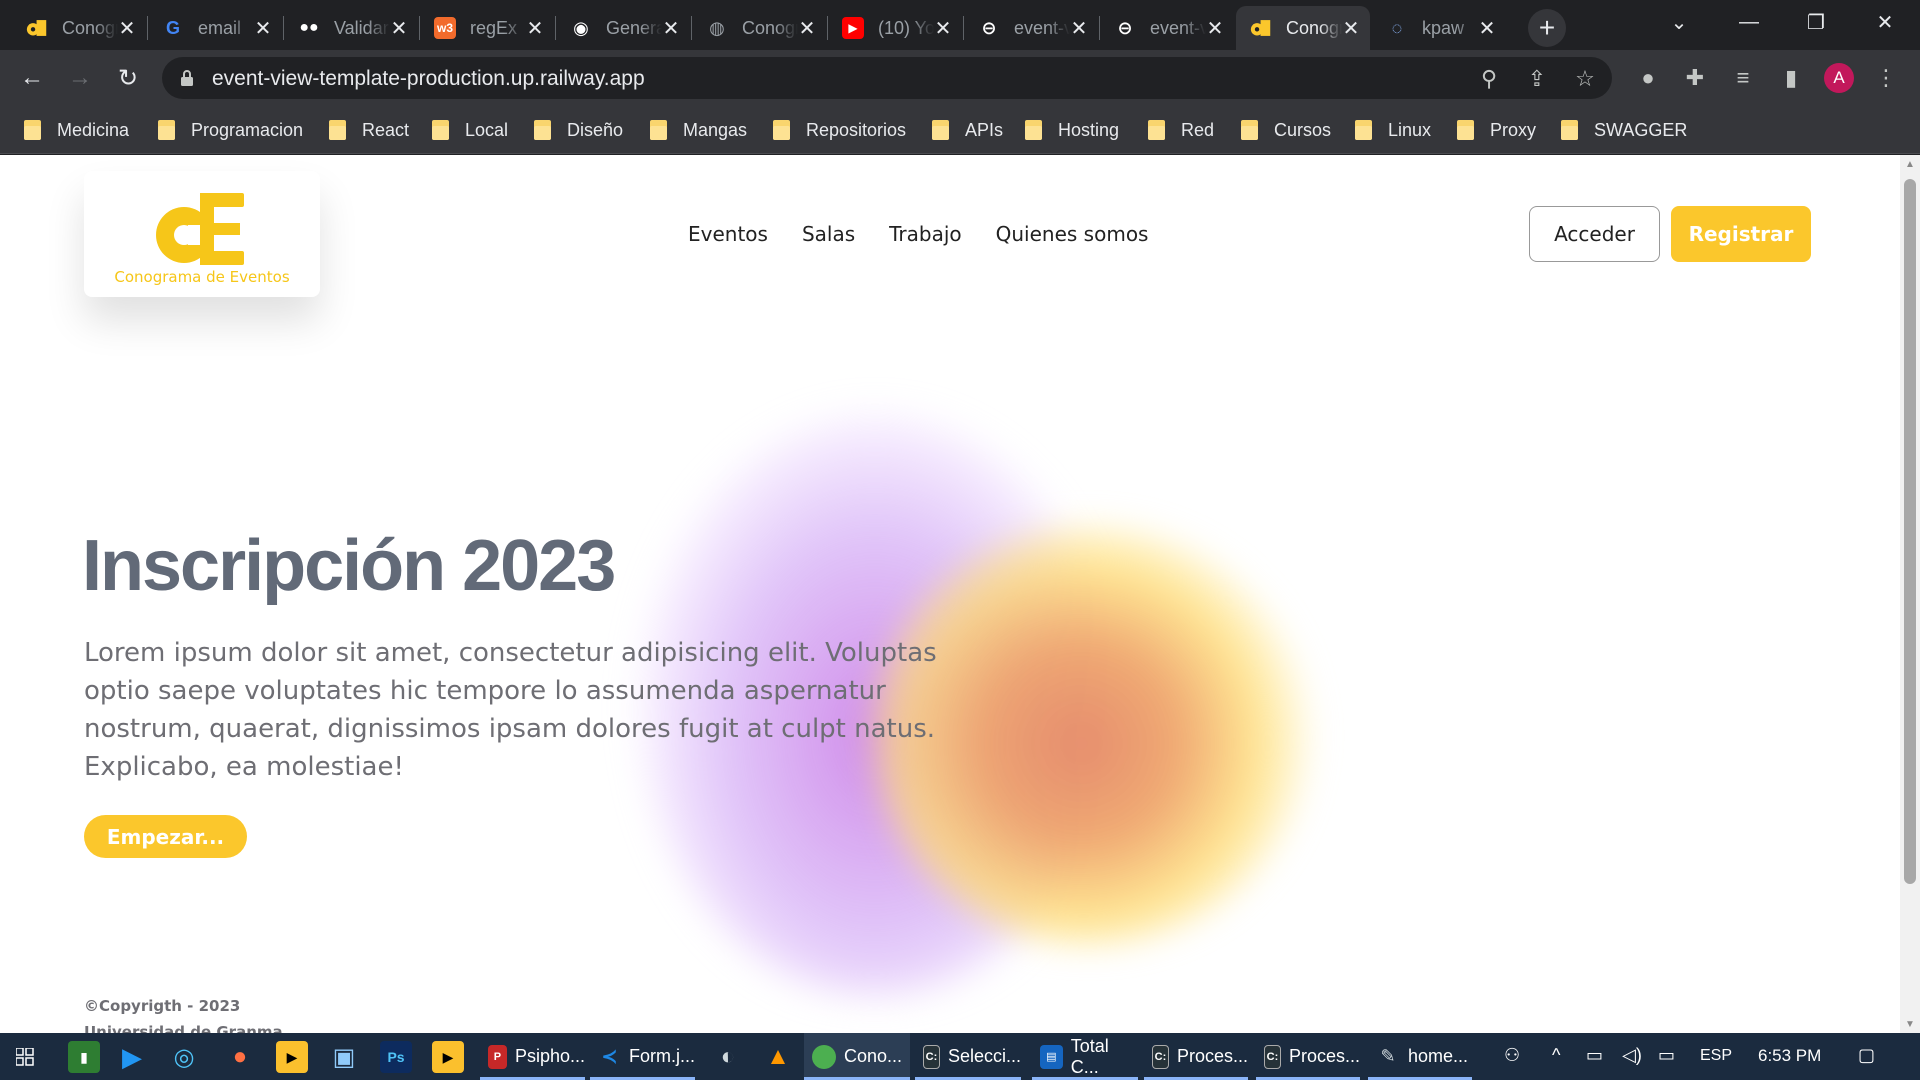  Describe the element at coordinates (578, 130) in the screenshot. I see `bookmark-folder: Diseño` at that location.